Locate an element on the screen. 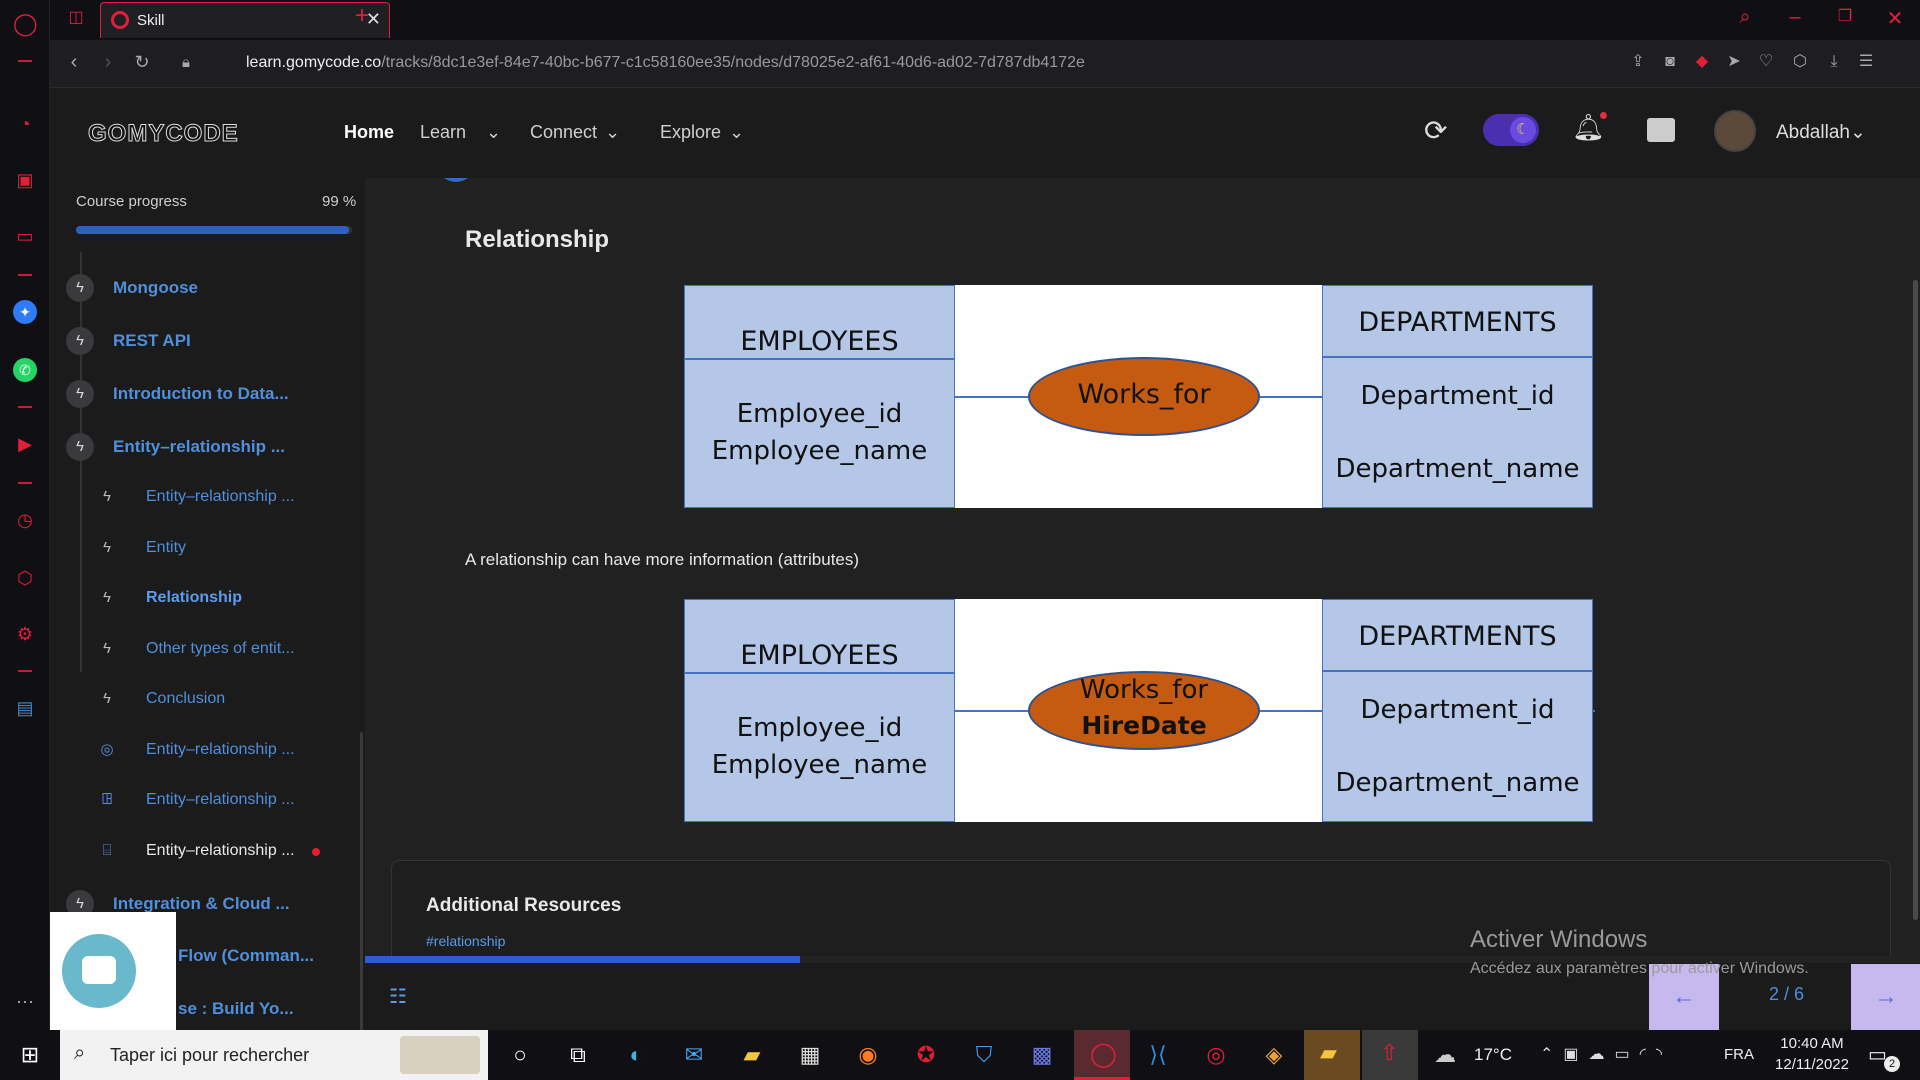 The width and height of the screenshot is (1920, 1080). nav-connect: Connect ⌄ is located at coordinates (575, 132).